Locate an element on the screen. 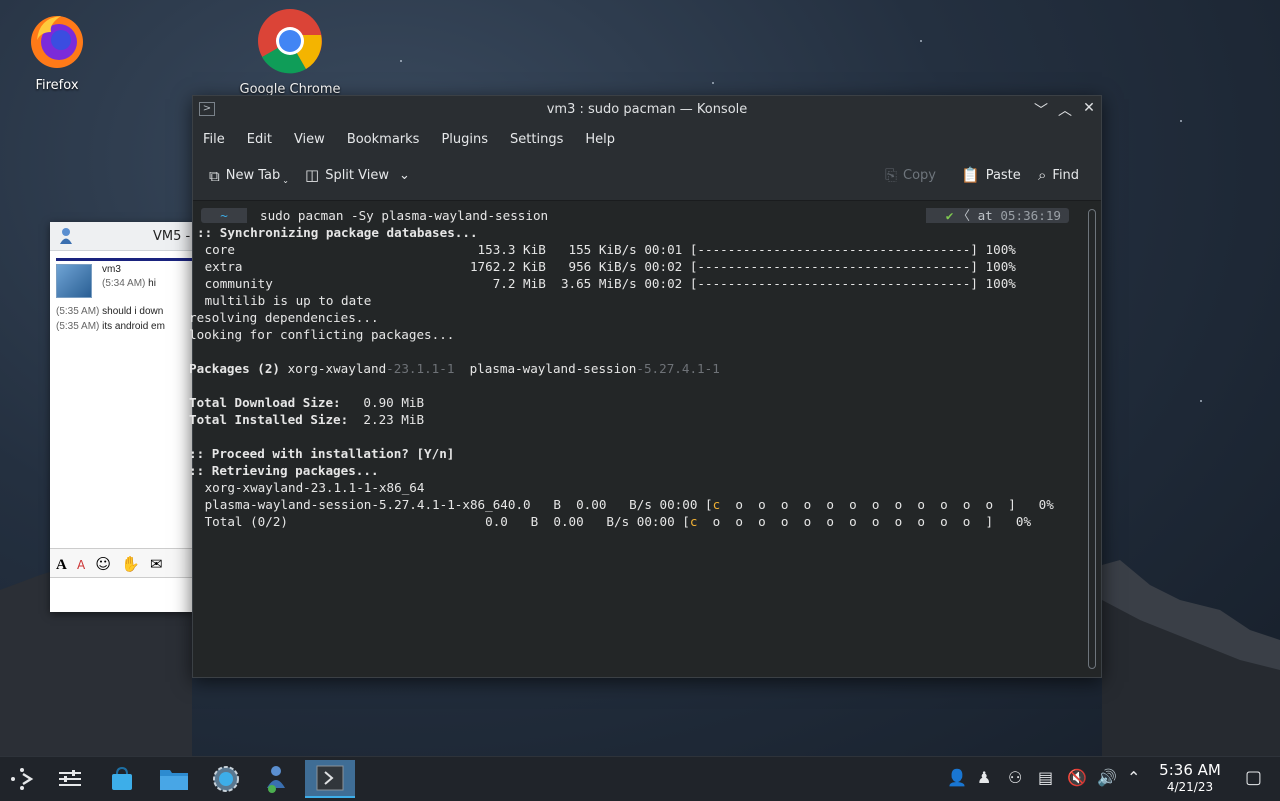 This screenshot has height=801, width=1280. chevron-down-icon: ⌄ is located at coordinates (404, 175).